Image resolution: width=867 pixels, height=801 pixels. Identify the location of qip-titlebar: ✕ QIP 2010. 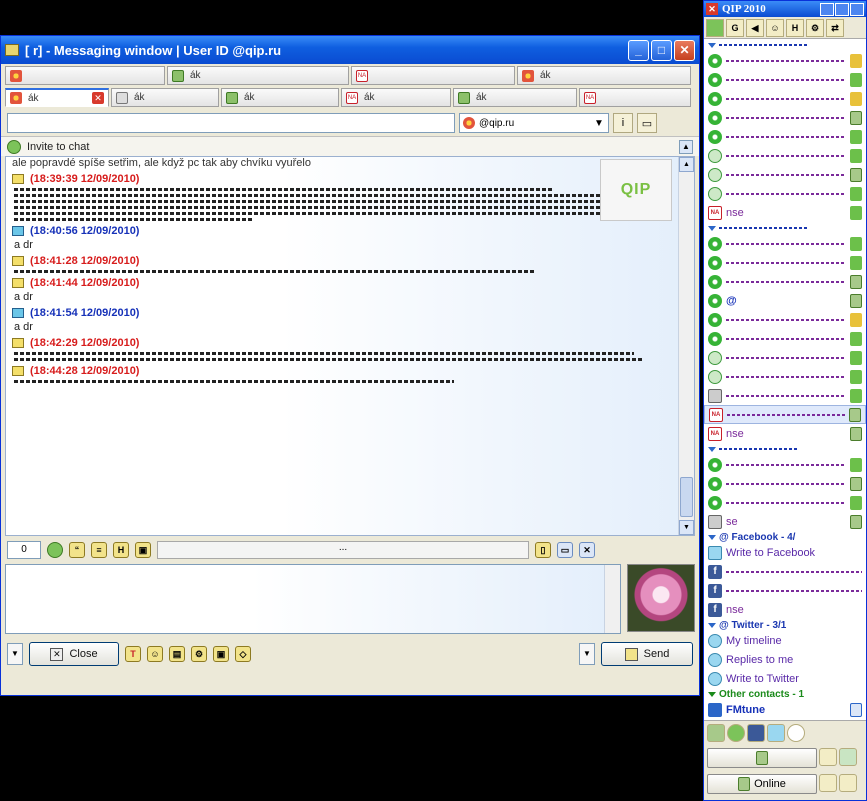
(785, 9).